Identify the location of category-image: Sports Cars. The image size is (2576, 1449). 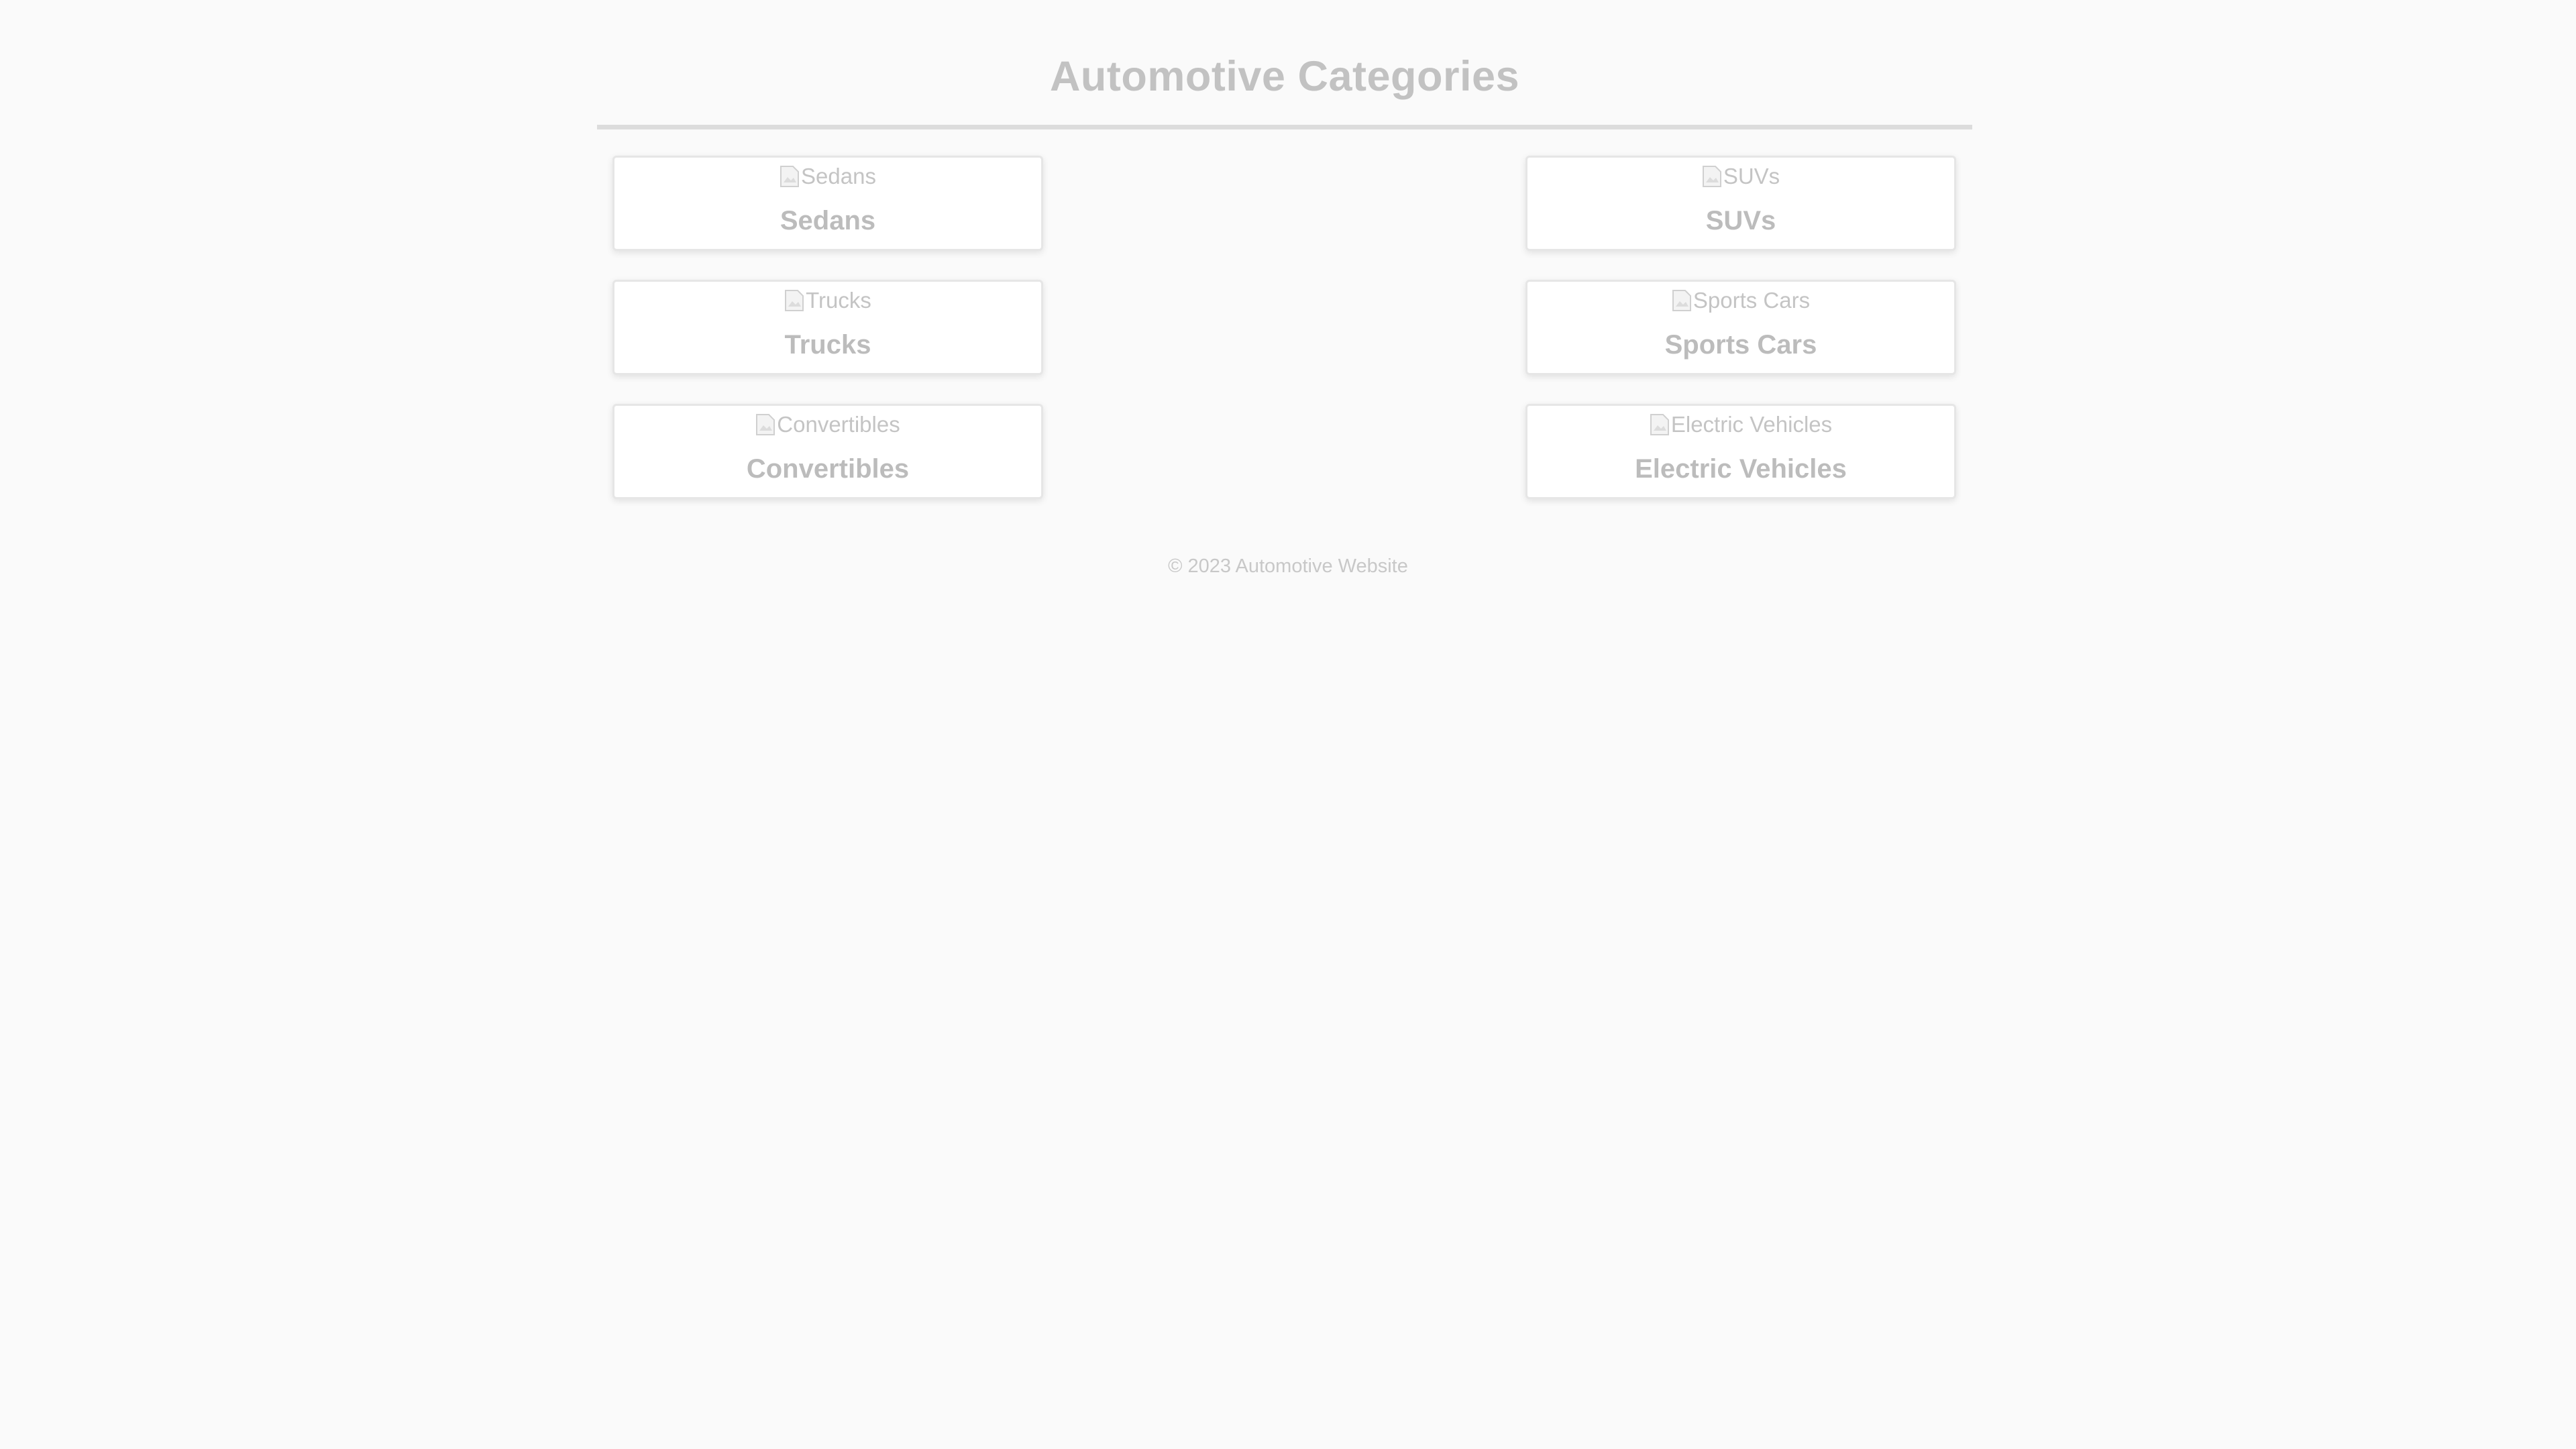
(1740, 300).